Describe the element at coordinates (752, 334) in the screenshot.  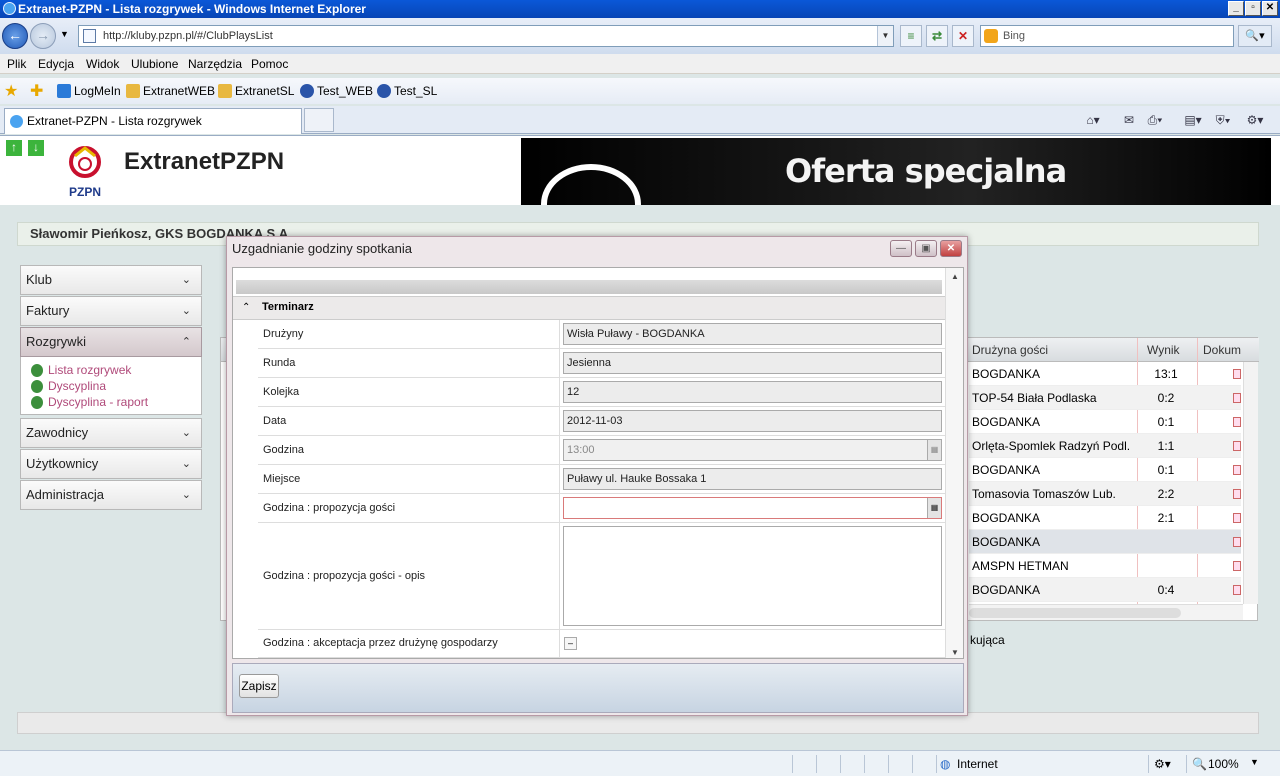
I see `input-druzyny: Wisła Puławy - BOGDANKA` at that location.